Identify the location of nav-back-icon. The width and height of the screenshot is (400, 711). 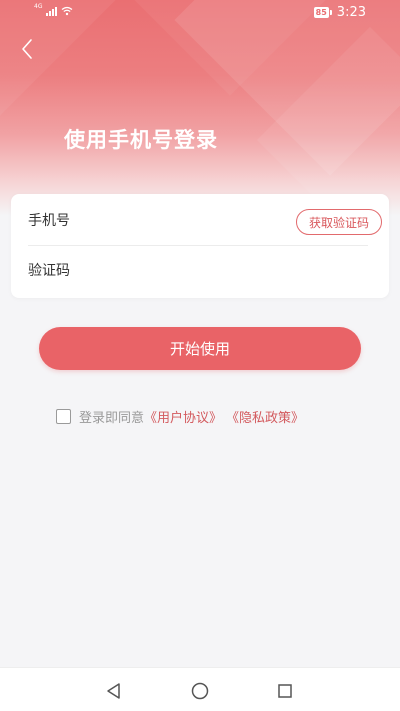
(113, 691).